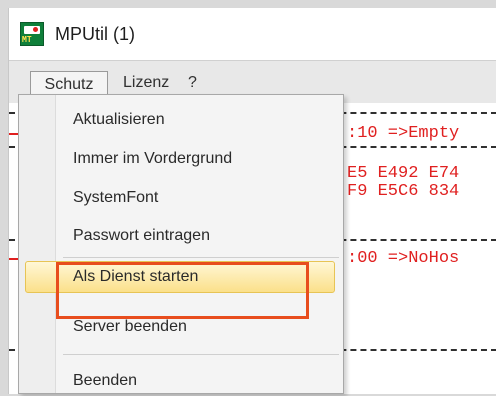 This screenshot has width=496, height=396. What do you see at coordinates (32, 30) in the screenshot?
I see `icon-screen` at bounding box center [32, 30].